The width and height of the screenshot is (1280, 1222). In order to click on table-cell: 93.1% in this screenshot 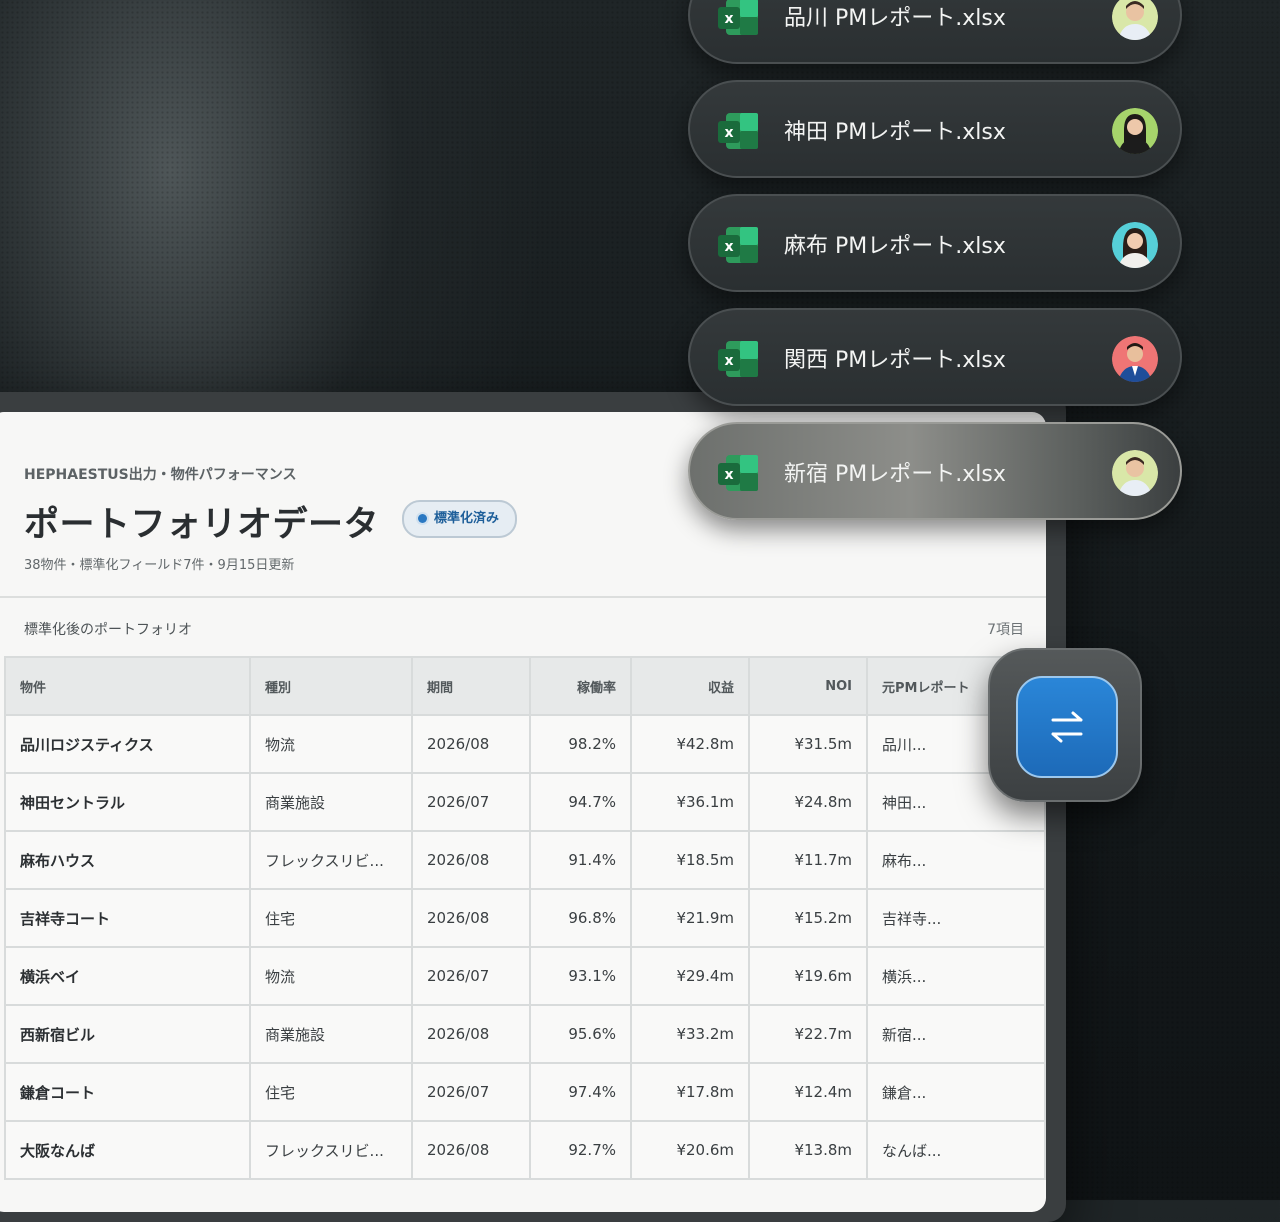, I will do `click(580, 976)`.